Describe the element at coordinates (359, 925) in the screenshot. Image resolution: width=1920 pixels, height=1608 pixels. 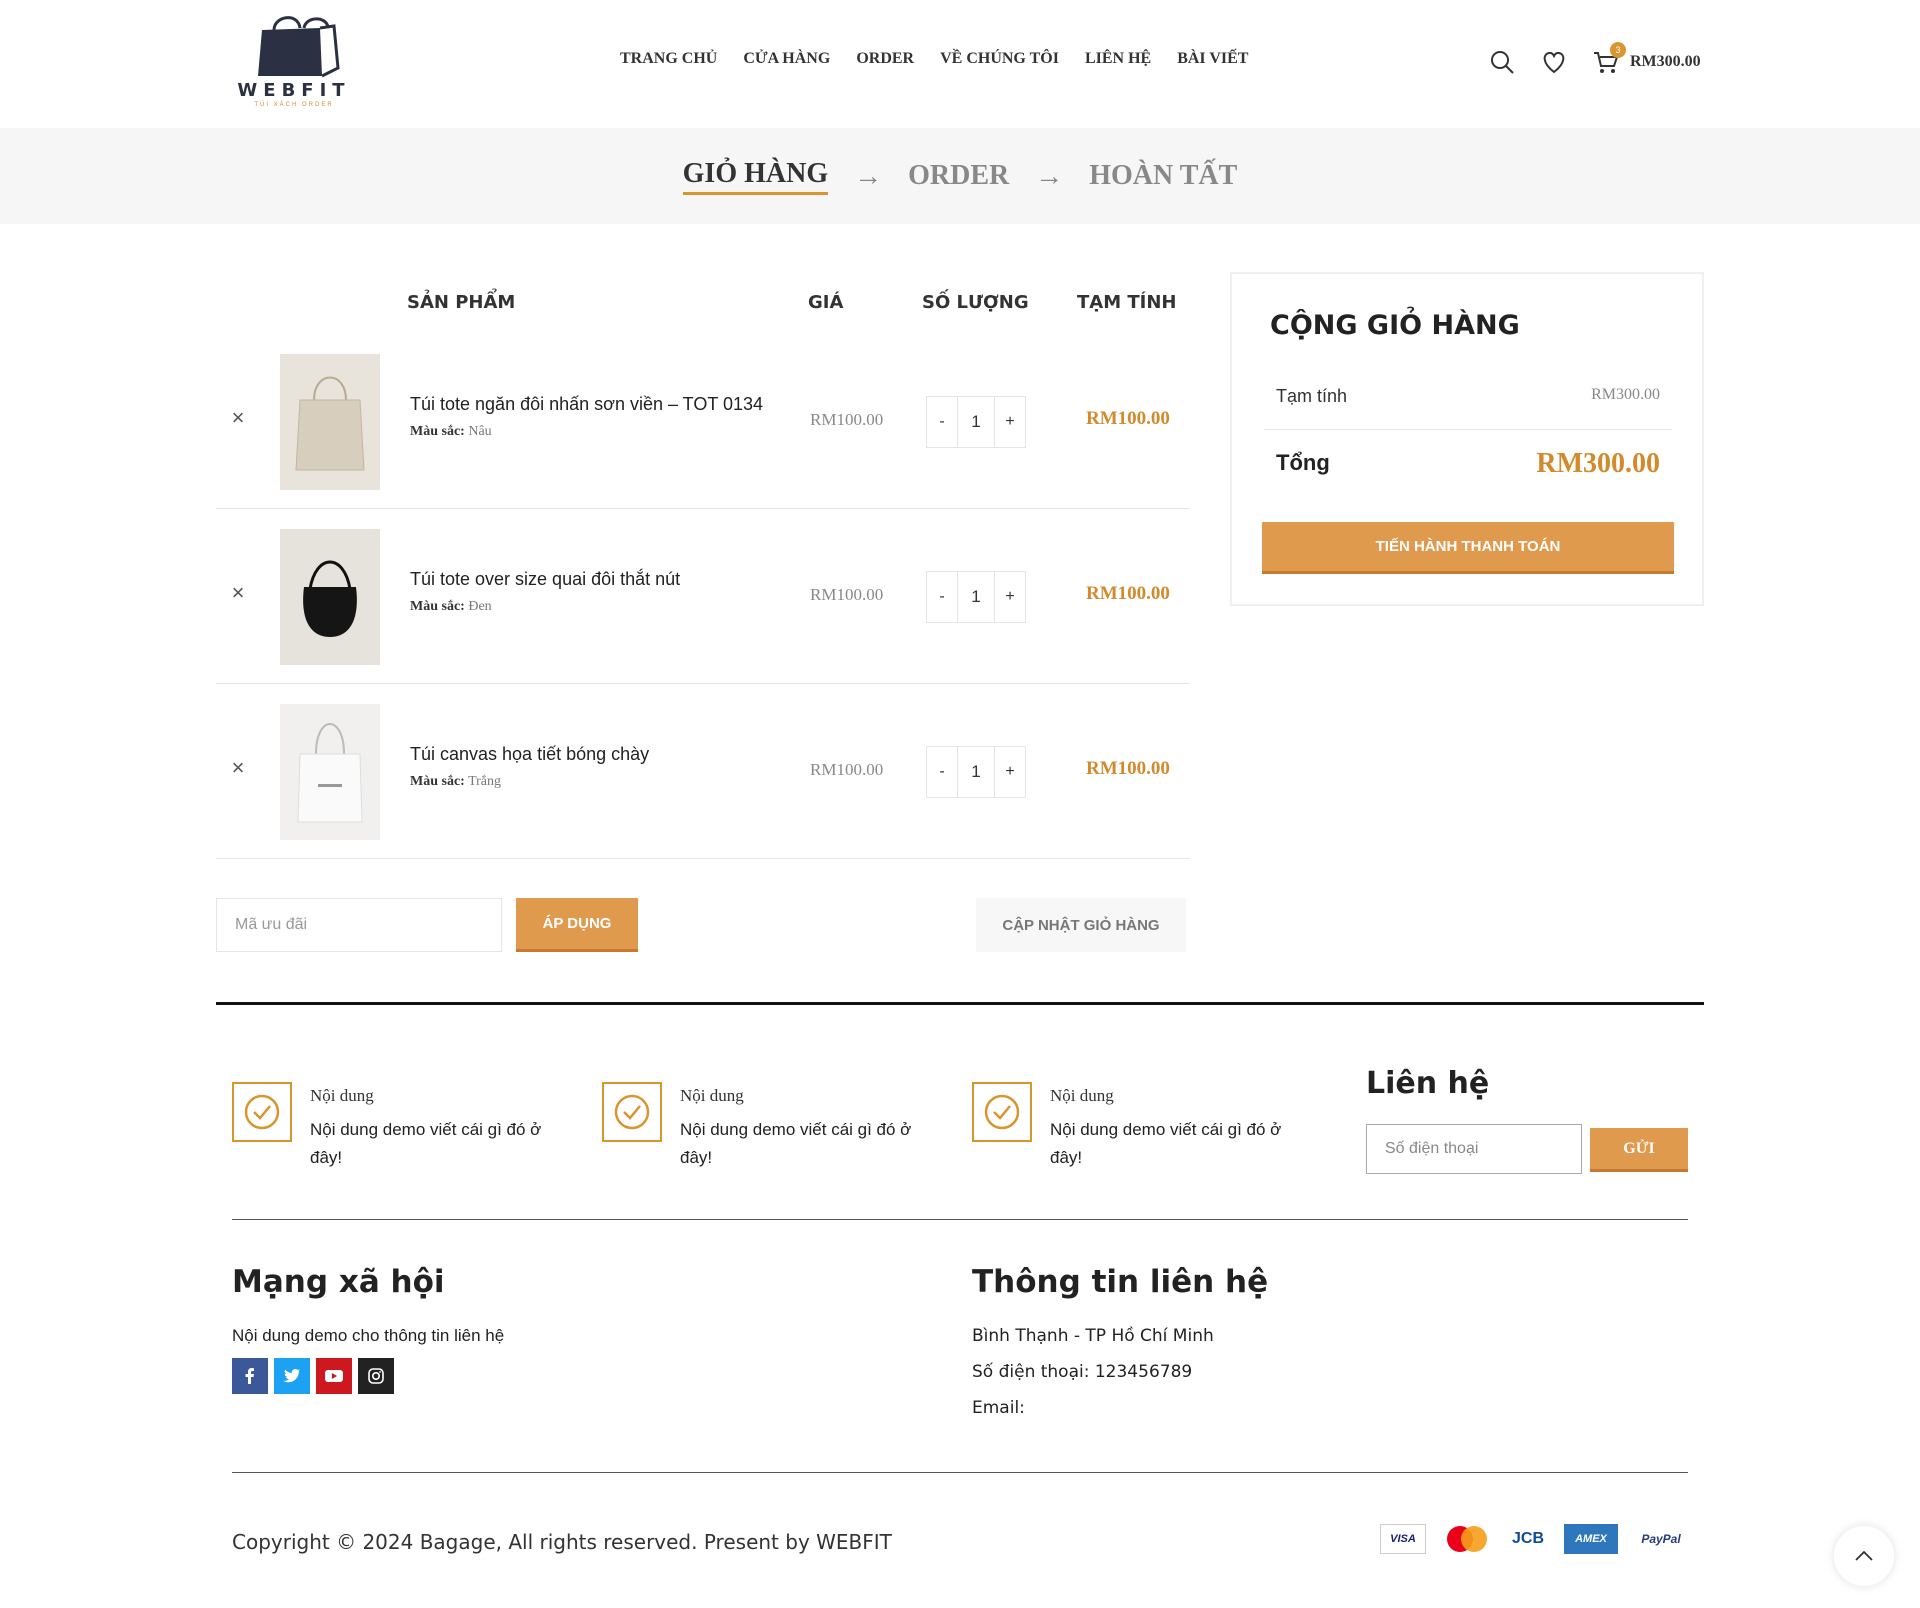
I see `coupon-input: Mã ưu đãi` at that location.